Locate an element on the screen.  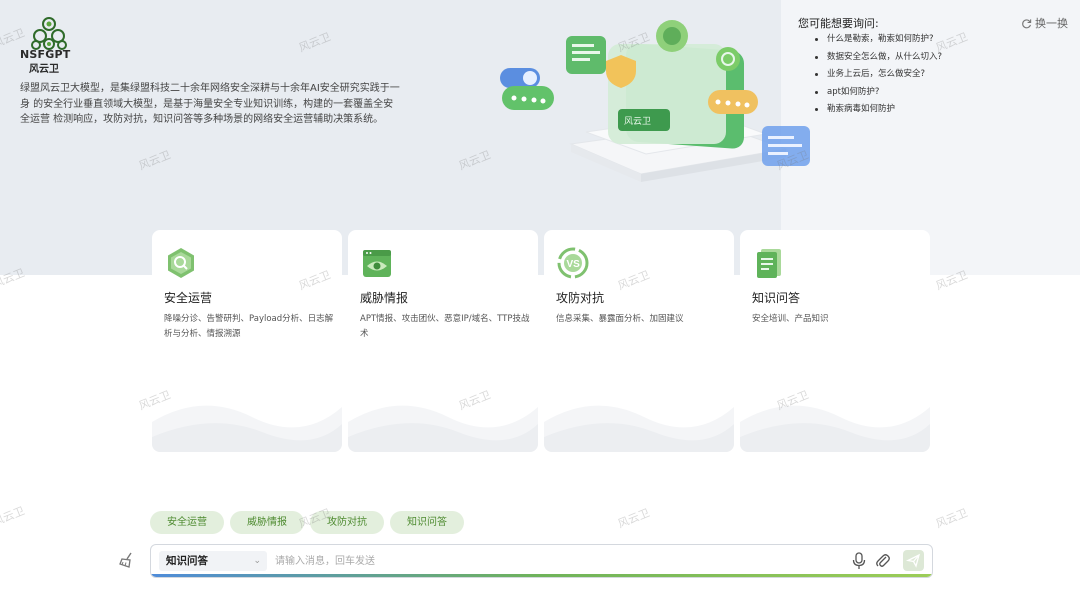
chip-attack-defense: 攻防对抗 is located at coordinates (347, 522).